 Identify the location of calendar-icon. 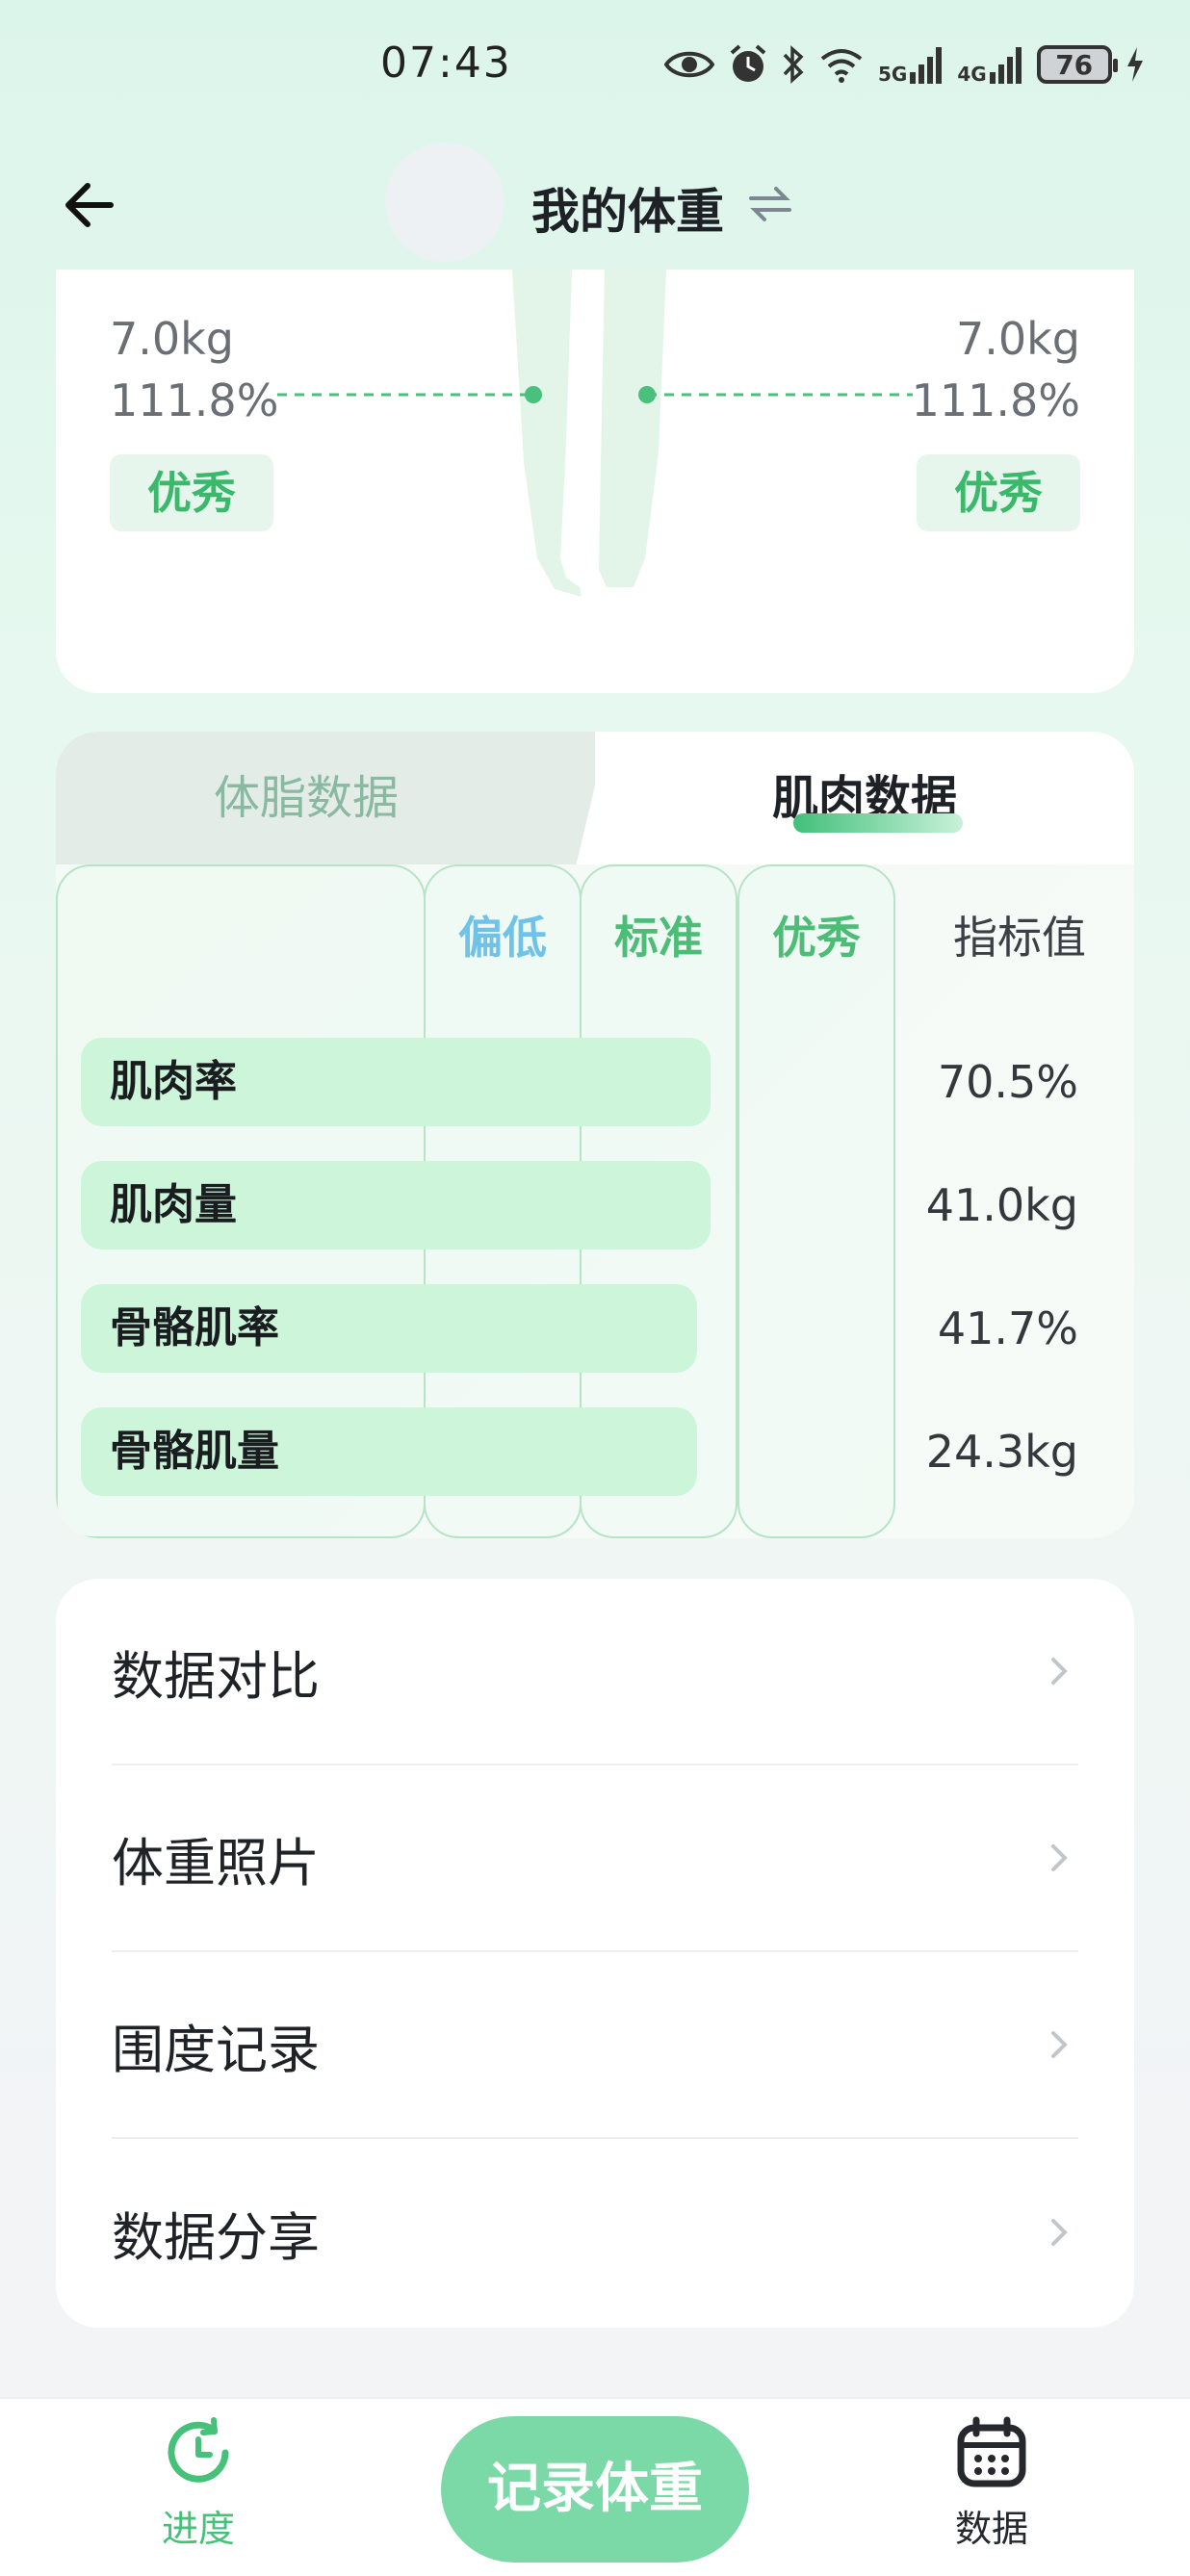
(992, 2451).